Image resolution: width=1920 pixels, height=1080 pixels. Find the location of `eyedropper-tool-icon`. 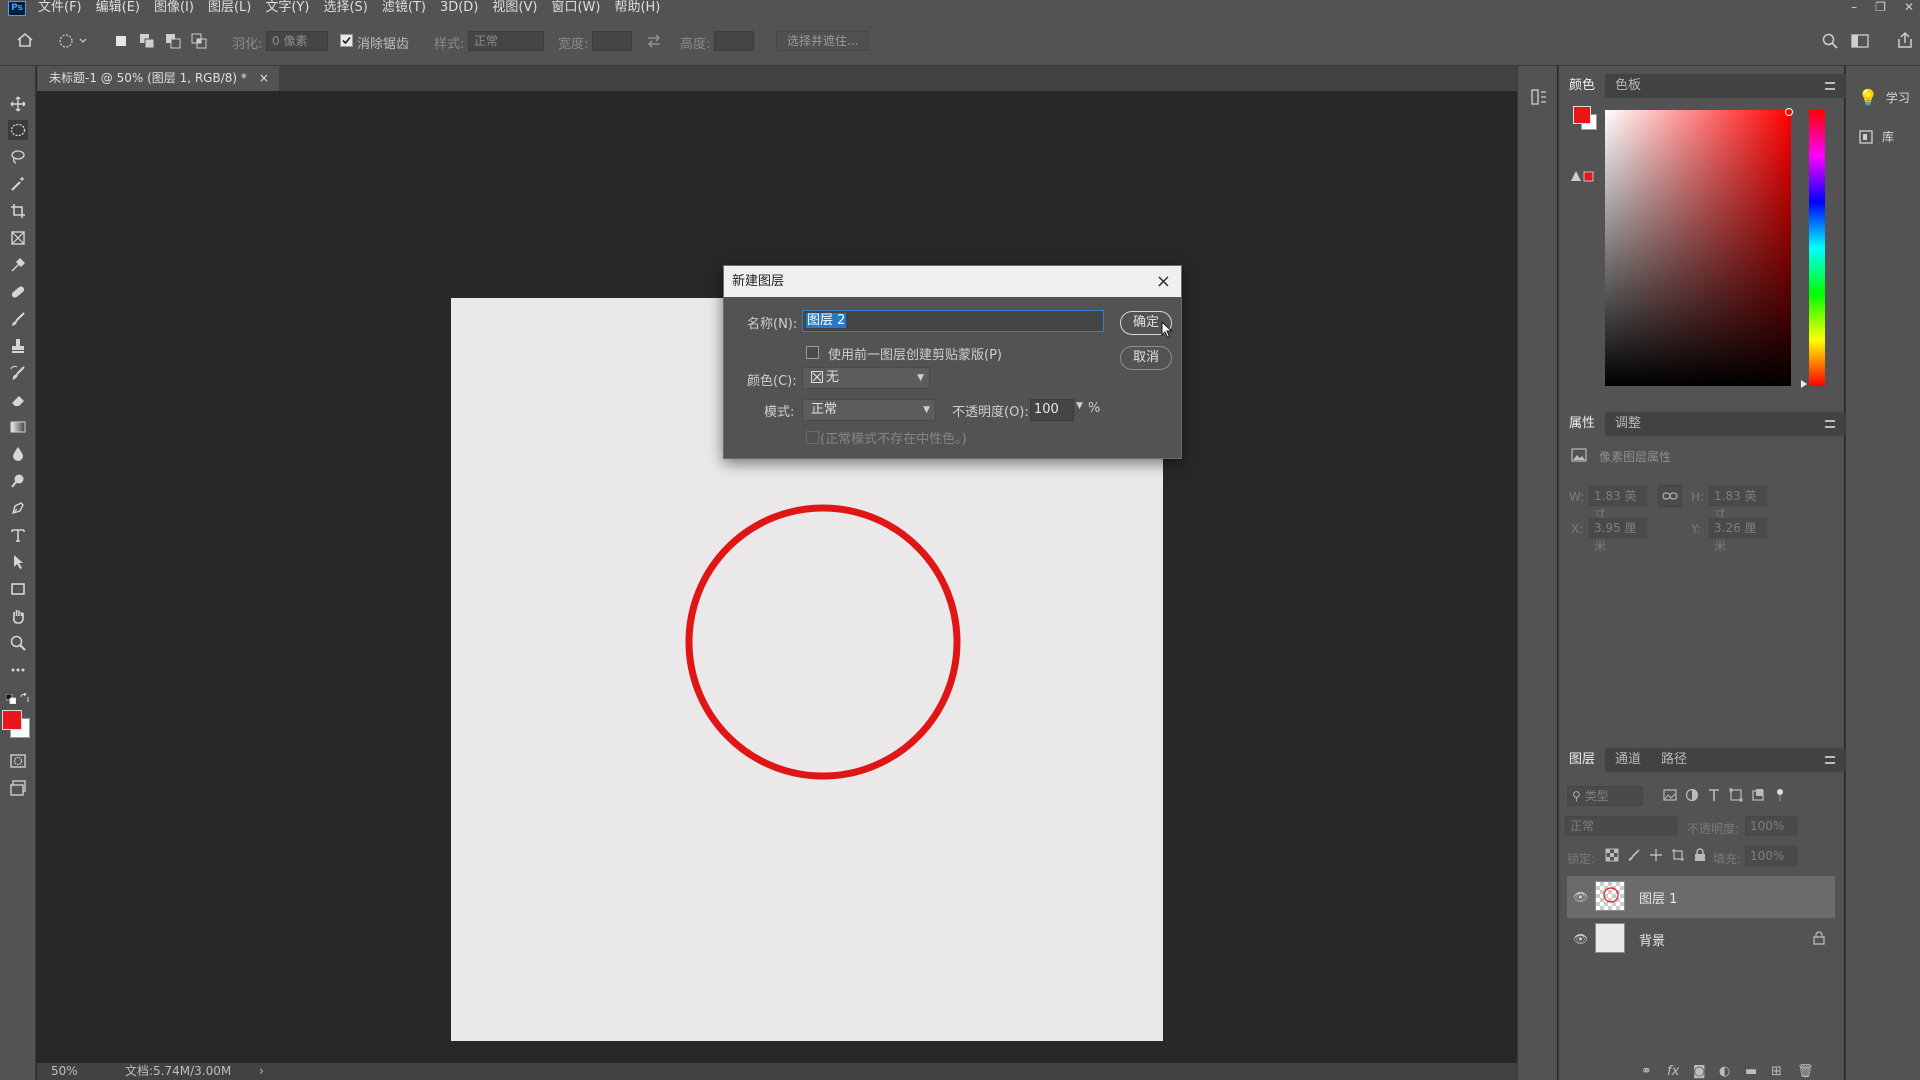

eyedropper-tool-icon is located at coordinates (18, 265).